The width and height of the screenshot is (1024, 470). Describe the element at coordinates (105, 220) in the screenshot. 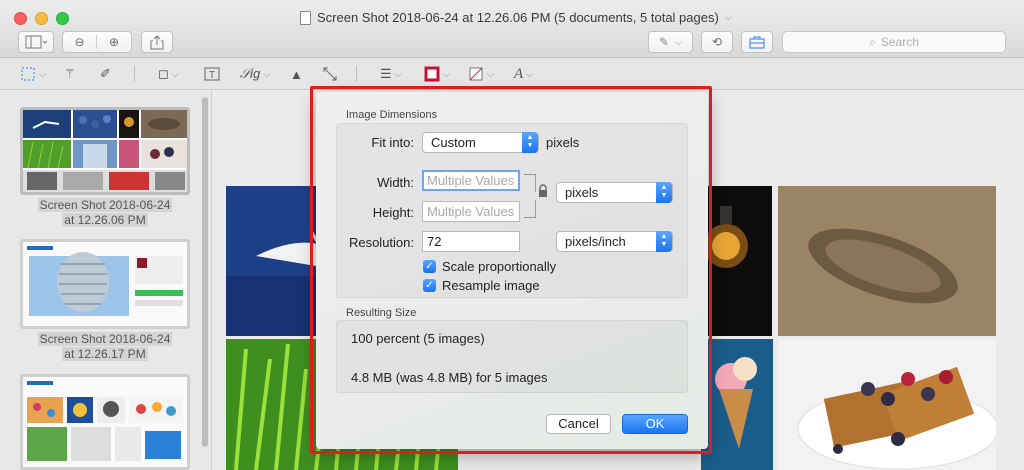

I see `thumbnail-1-label-line2: at 12.26.06 PM` at that location.